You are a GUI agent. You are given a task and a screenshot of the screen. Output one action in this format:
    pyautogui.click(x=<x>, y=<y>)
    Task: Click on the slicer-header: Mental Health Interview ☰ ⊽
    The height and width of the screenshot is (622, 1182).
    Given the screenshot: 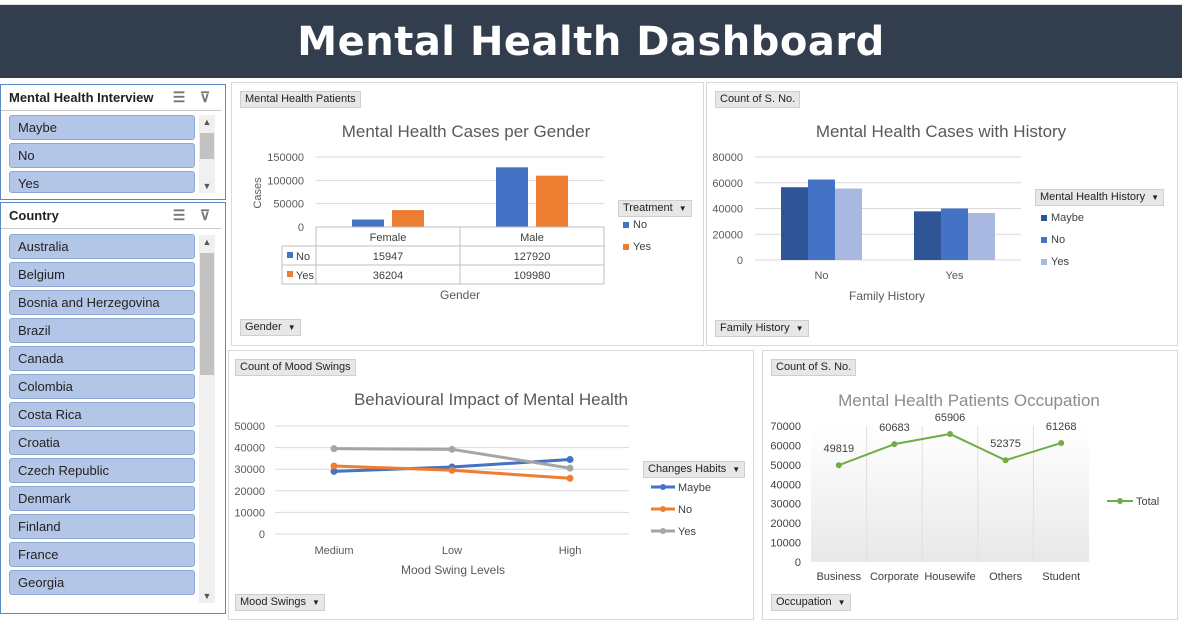 What is the action you would take?
    pyautogui.click(x=111, y=98)
    